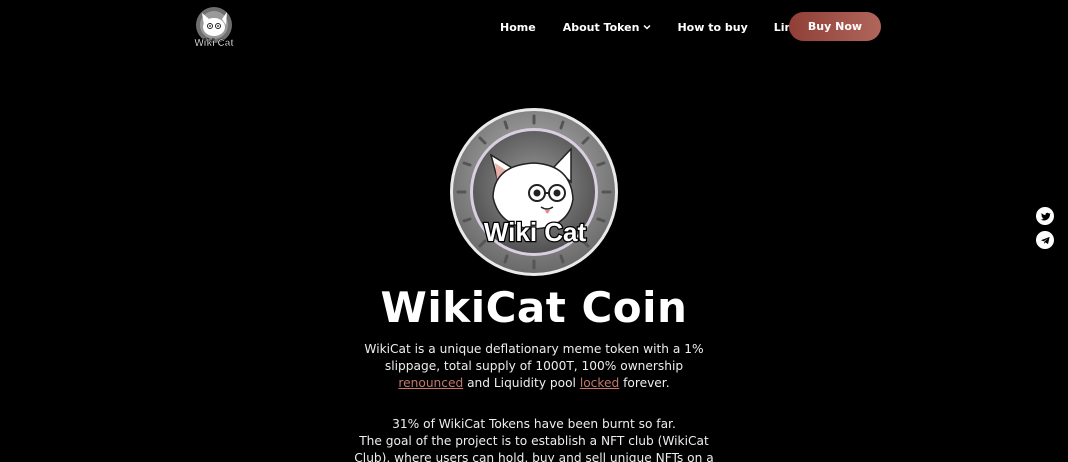 The width and height of the screenshot is (1068, 462). I want to click on desc-part-2: and Liquidity pool, so click(521, 383).